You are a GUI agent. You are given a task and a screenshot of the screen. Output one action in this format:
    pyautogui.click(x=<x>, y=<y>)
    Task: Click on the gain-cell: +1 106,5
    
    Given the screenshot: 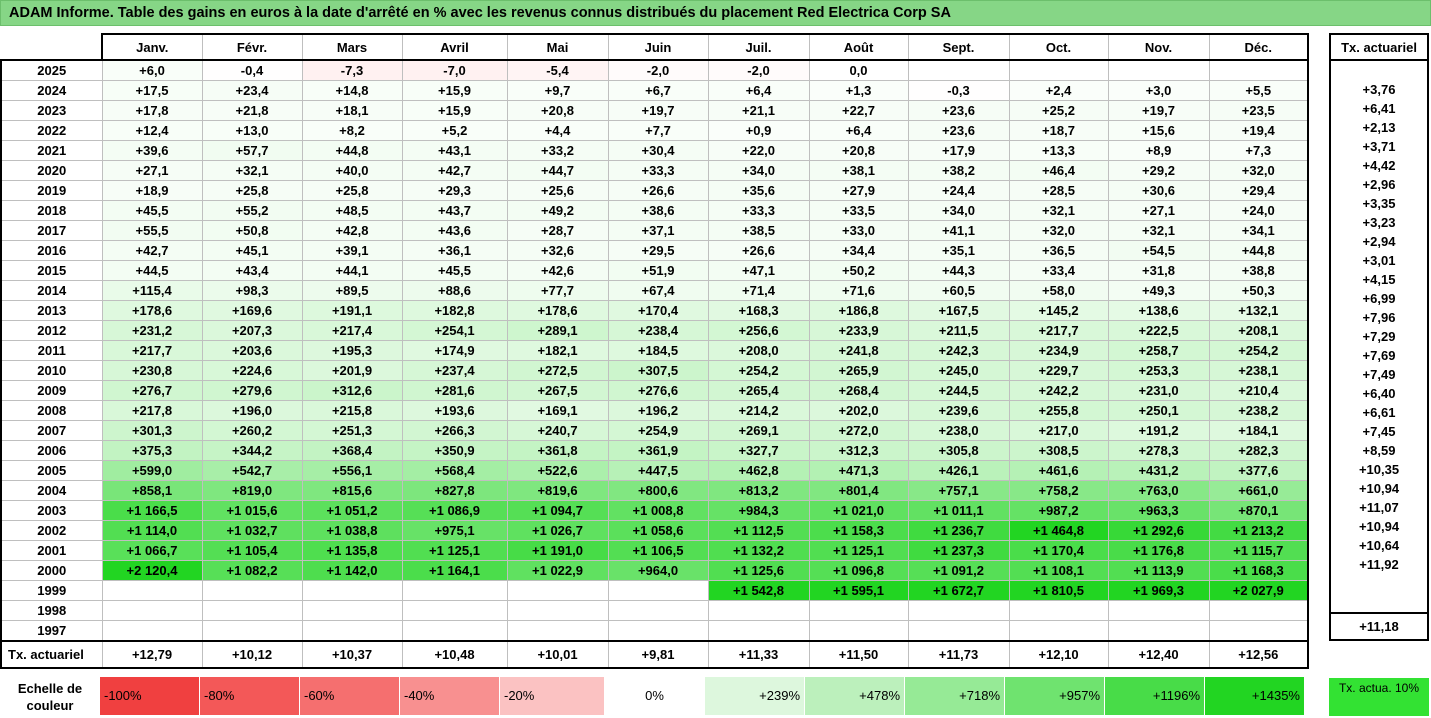 What is the action you would take?
    pyautogui.click(x=658, y=550)
    